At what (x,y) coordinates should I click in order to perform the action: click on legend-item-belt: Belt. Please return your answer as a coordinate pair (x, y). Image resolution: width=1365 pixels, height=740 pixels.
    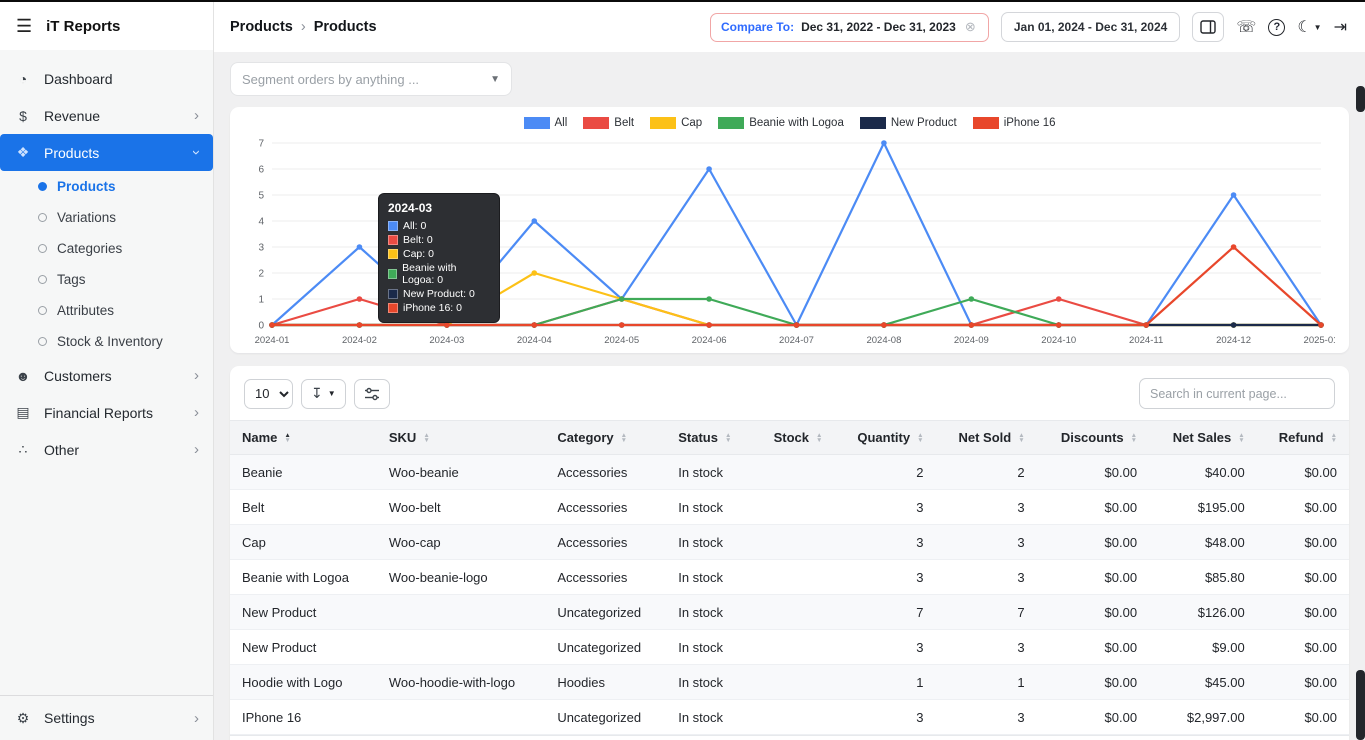
    Looking at the image, I should click on (608, 123).